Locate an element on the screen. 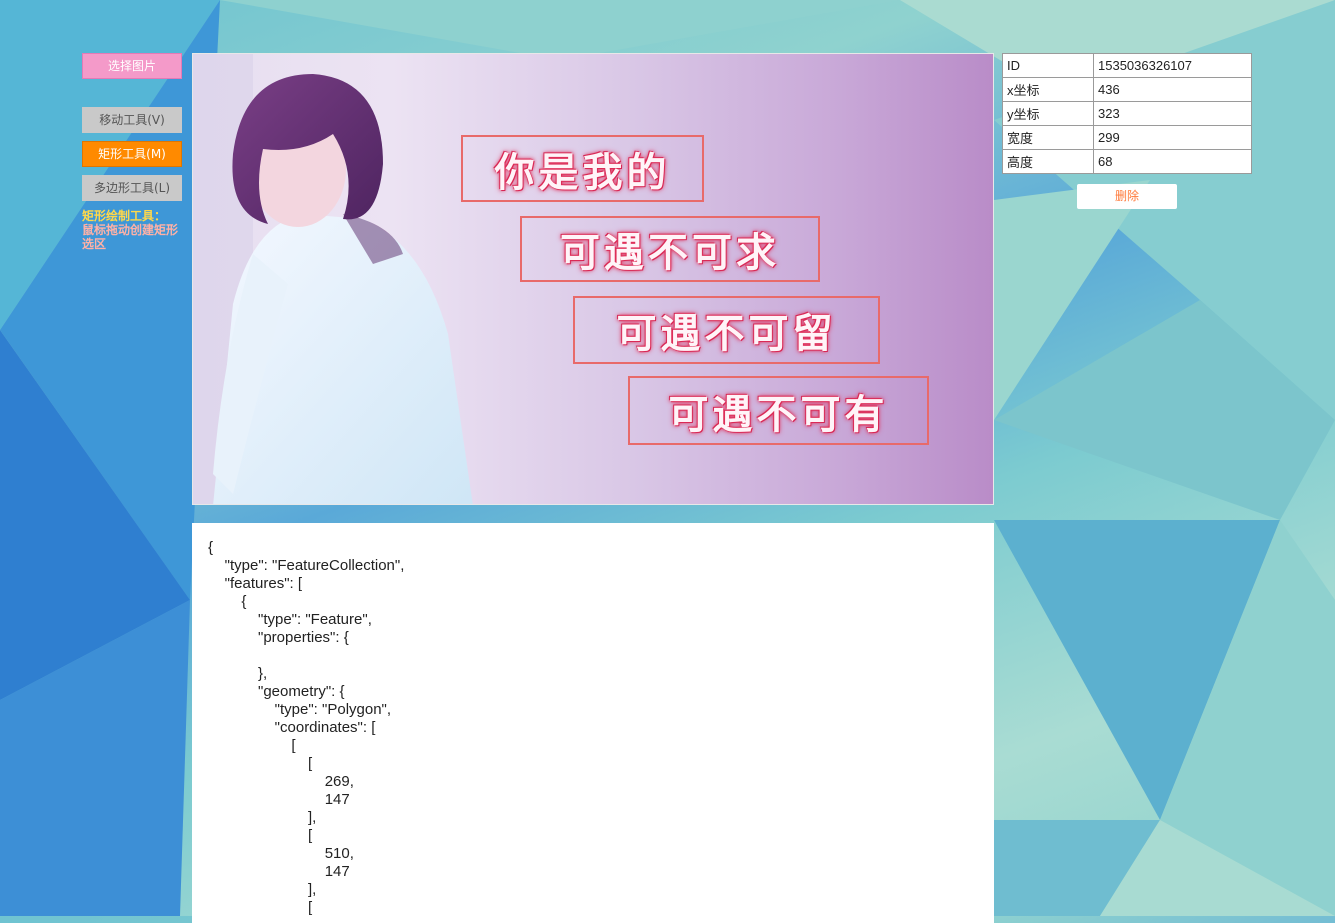 This screenshot has width=1335, height=923. prop-label-width: 宽度 is located at coordinates (1048, 137).